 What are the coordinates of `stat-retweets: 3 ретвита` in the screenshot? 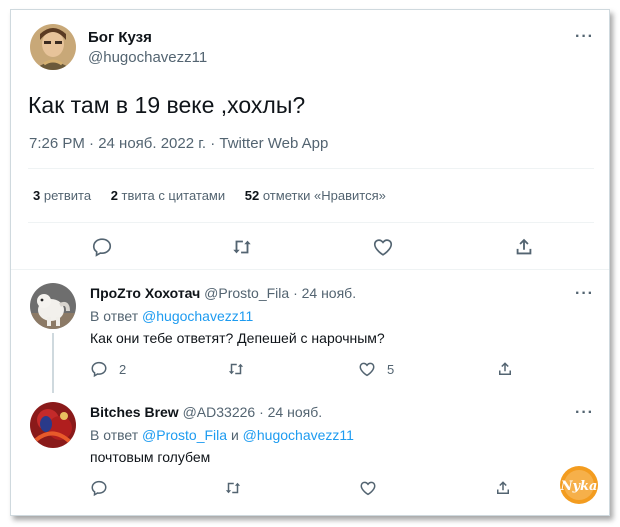 It's located at (64, 195).